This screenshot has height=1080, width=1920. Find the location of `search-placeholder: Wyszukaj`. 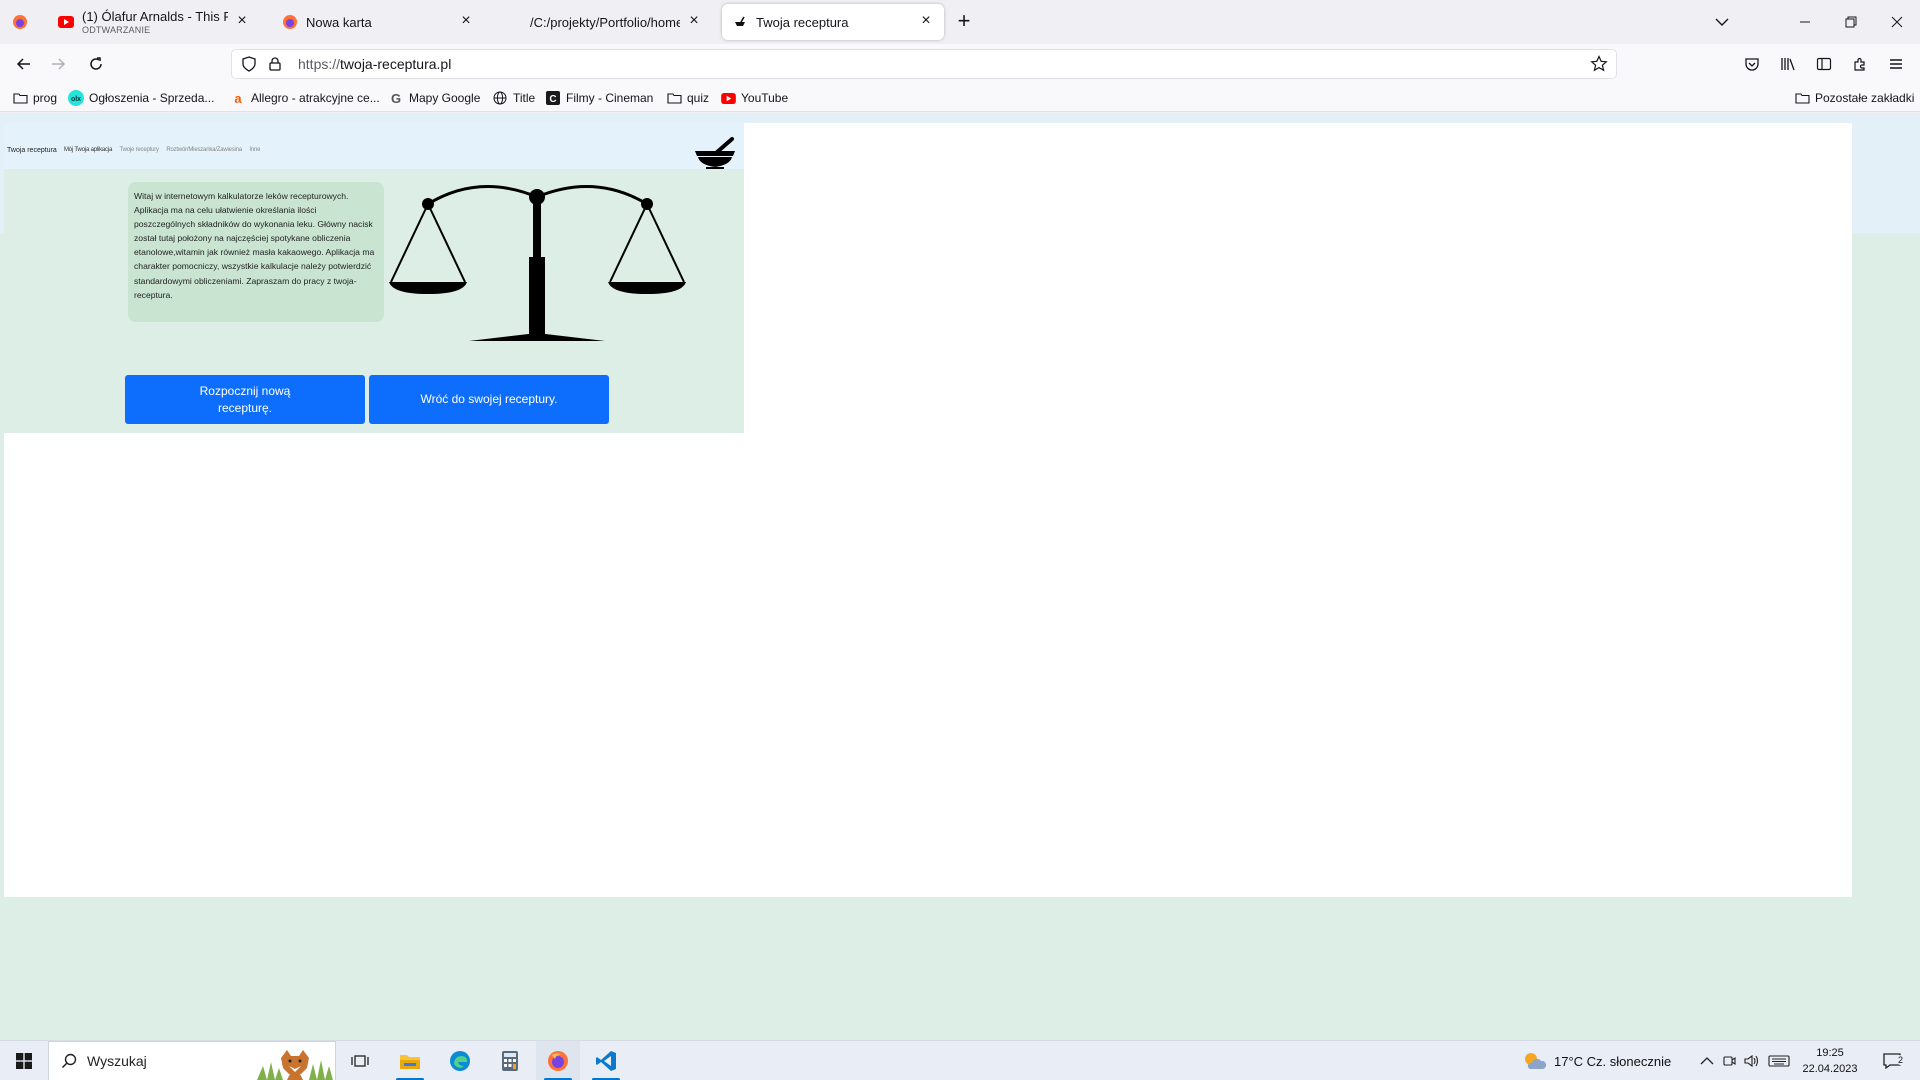

search-placeholder: Wyszukaj is located at coordinates (117, 1061).